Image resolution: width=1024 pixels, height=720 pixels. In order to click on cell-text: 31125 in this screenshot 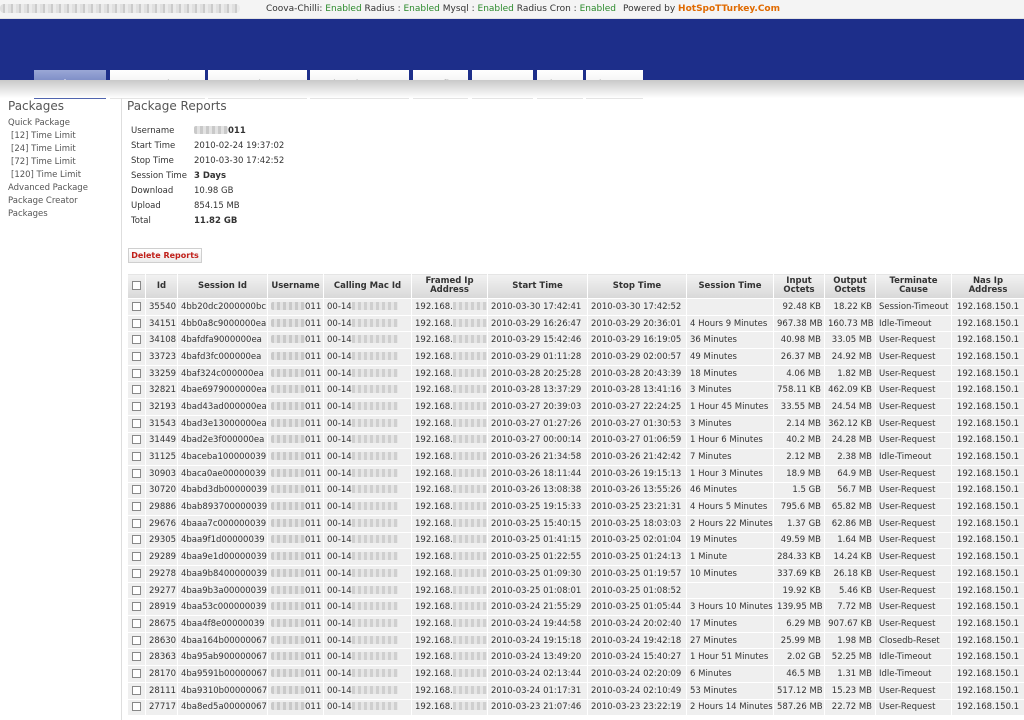, I will do `click(163, 457)`.